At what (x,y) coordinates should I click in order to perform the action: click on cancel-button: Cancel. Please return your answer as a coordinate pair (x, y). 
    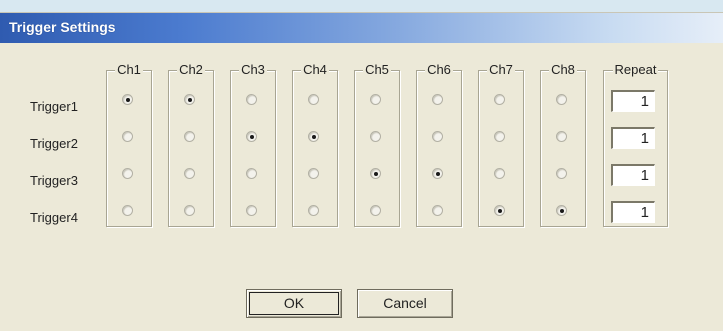
    Looking at the image, I should click on (405, 303).